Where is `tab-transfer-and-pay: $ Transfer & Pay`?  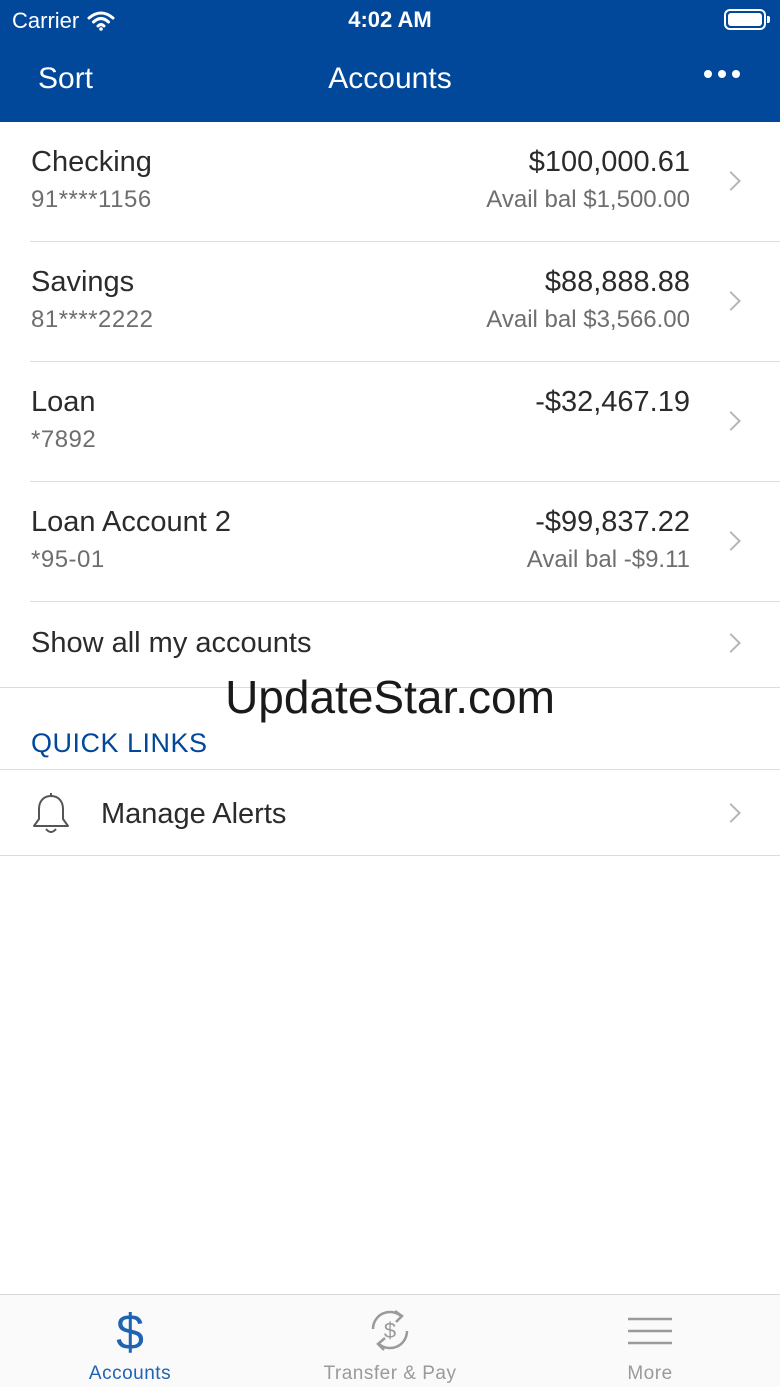
tab-transfer-and-pay: $ Transfer & Pay is located at coordinates (390, 1341).